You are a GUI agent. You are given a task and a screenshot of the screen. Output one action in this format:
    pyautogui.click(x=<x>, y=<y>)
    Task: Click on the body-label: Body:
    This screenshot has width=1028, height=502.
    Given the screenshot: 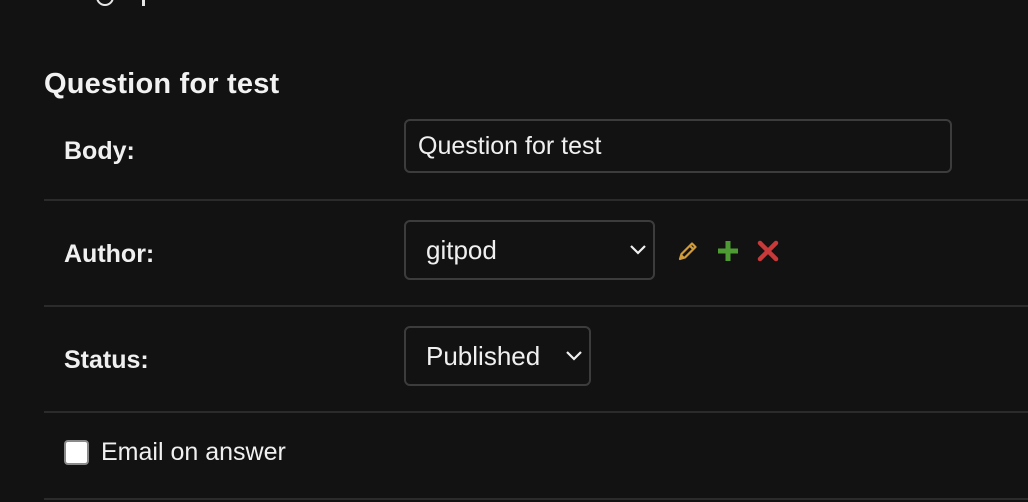 What is the action you would take?
    pyautogui.click(x=99, y=151)
    